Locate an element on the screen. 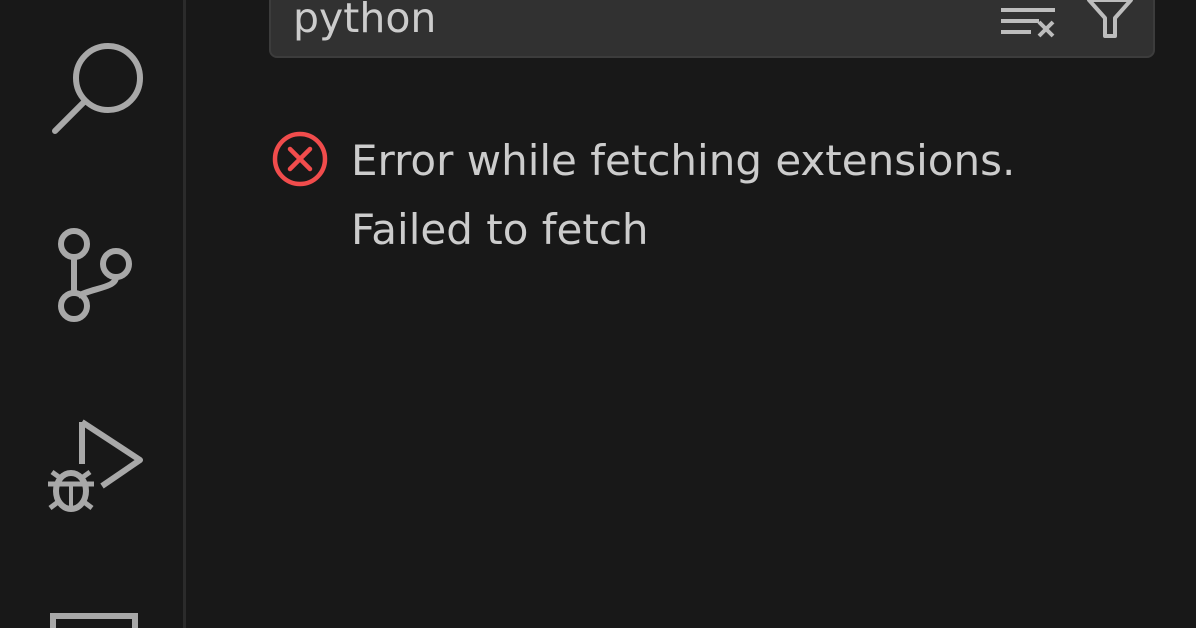  run-debug-icon is located at coordinates (95, 467).